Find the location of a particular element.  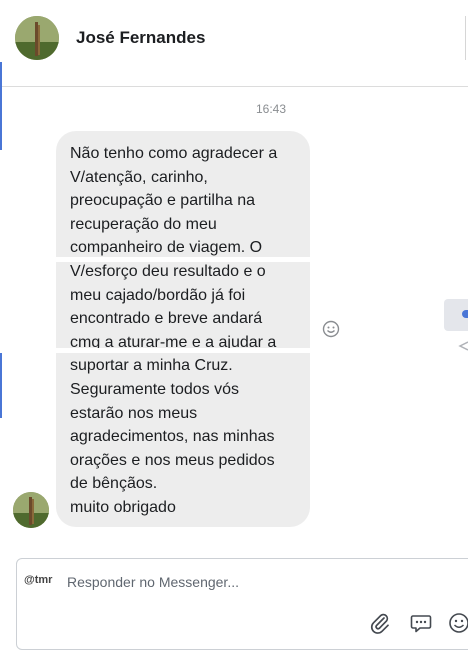

message-timestamp: 16:43 is located at coordinates (271, 109).